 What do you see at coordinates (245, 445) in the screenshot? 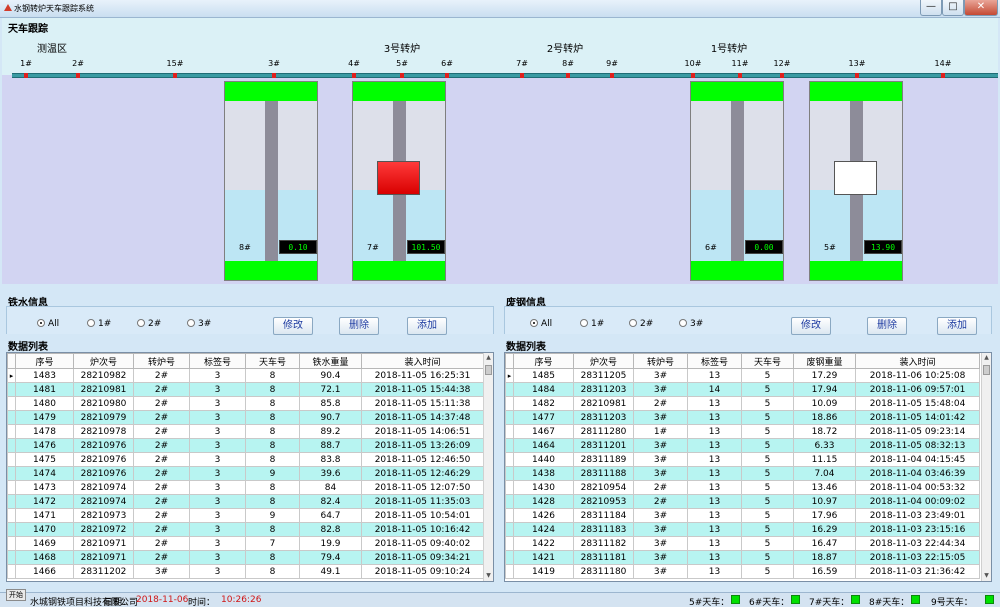
I see `table-row: 1476 28210976 2# 3 8 88.7 2018-11-05 13:26:09` at bounding box center [245, 445].